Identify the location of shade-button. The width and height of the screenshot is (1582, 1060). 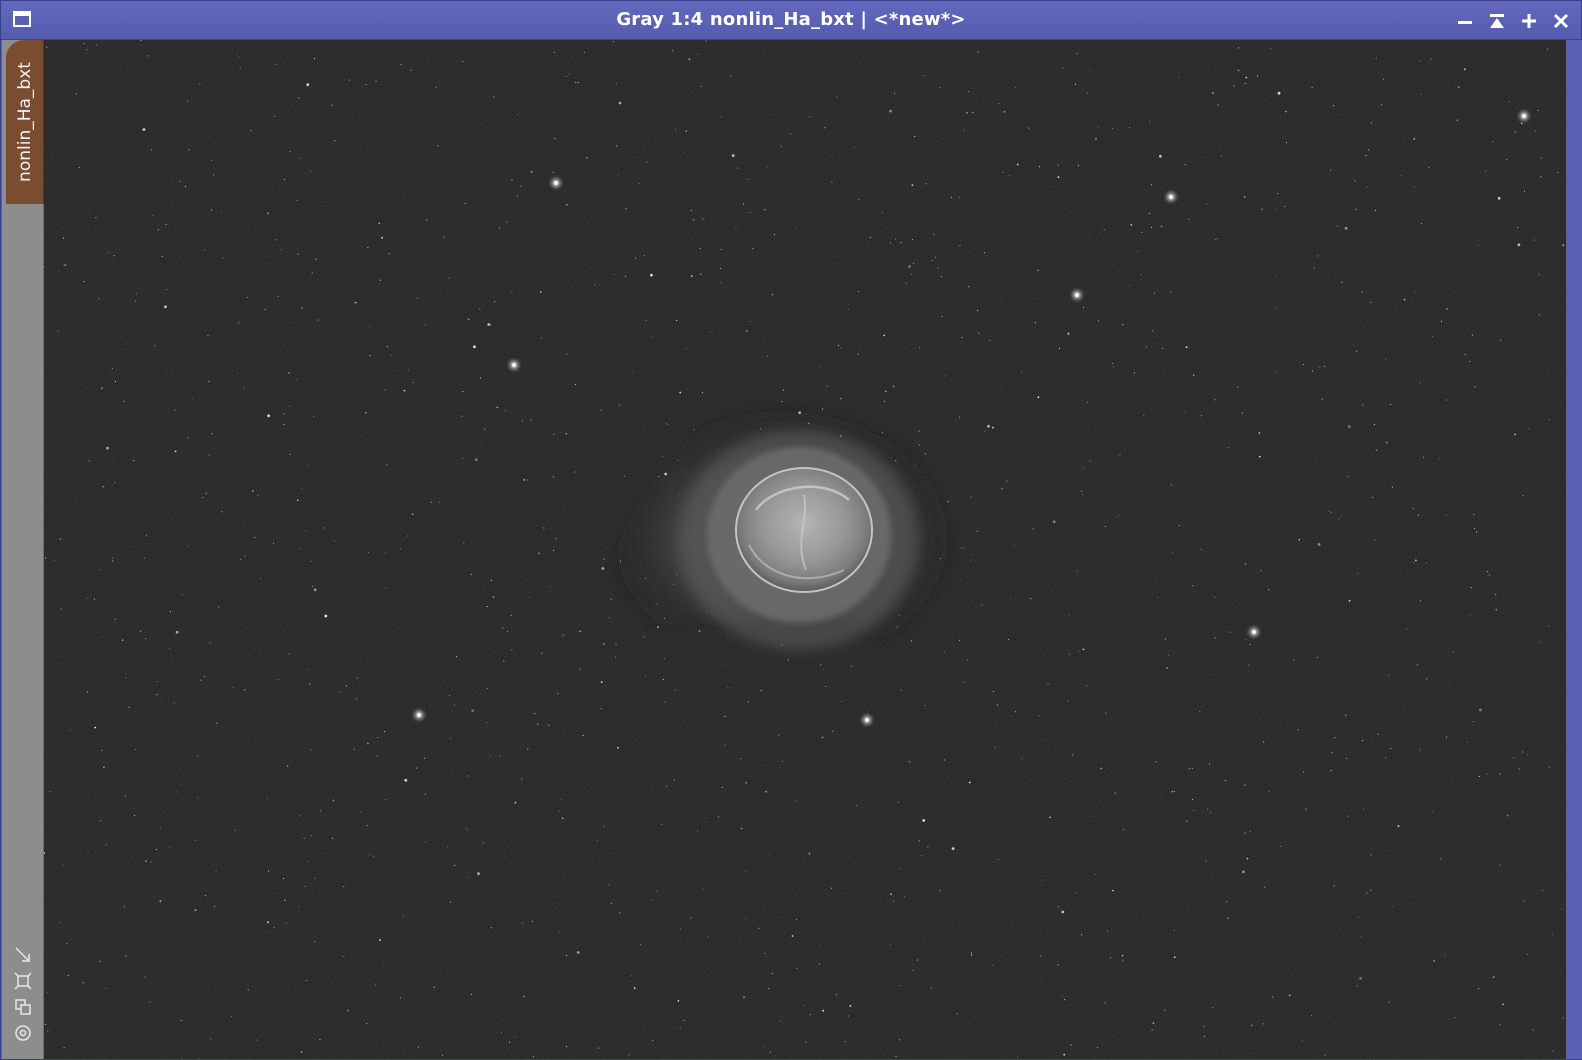
(1497, 21).